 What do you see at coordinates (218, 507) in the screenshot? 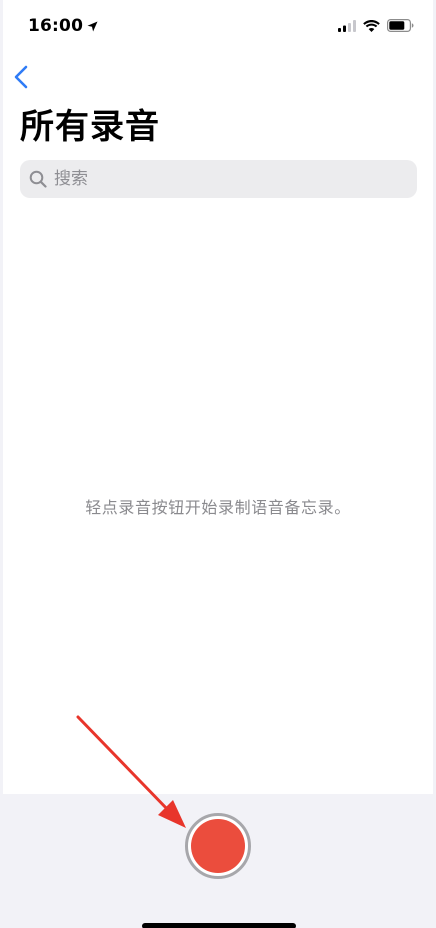
I see `empty-state-message: 轻点录音按钮开始录制语音备忘录。` at bounding box center [218, 507].